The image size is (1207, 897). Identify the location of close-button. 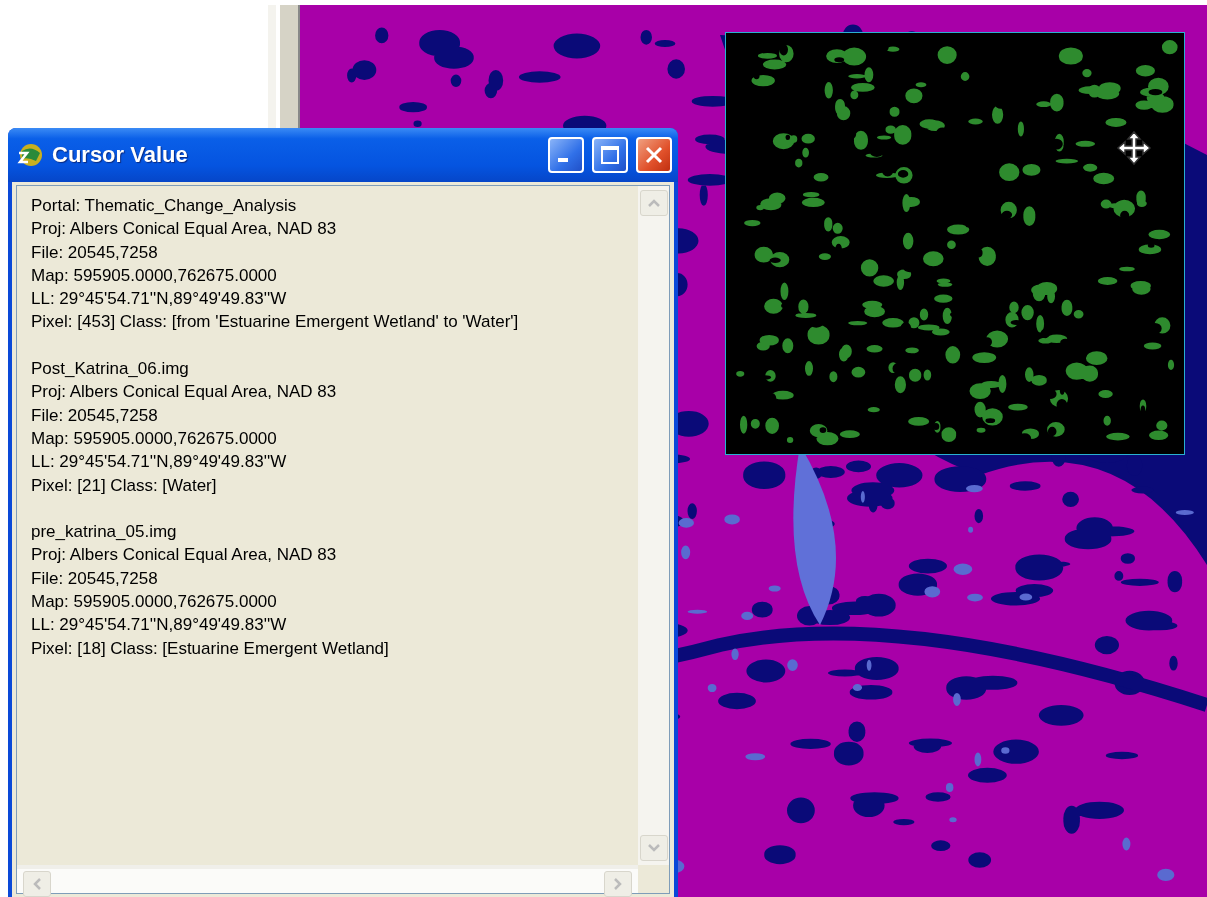
(654, 155).